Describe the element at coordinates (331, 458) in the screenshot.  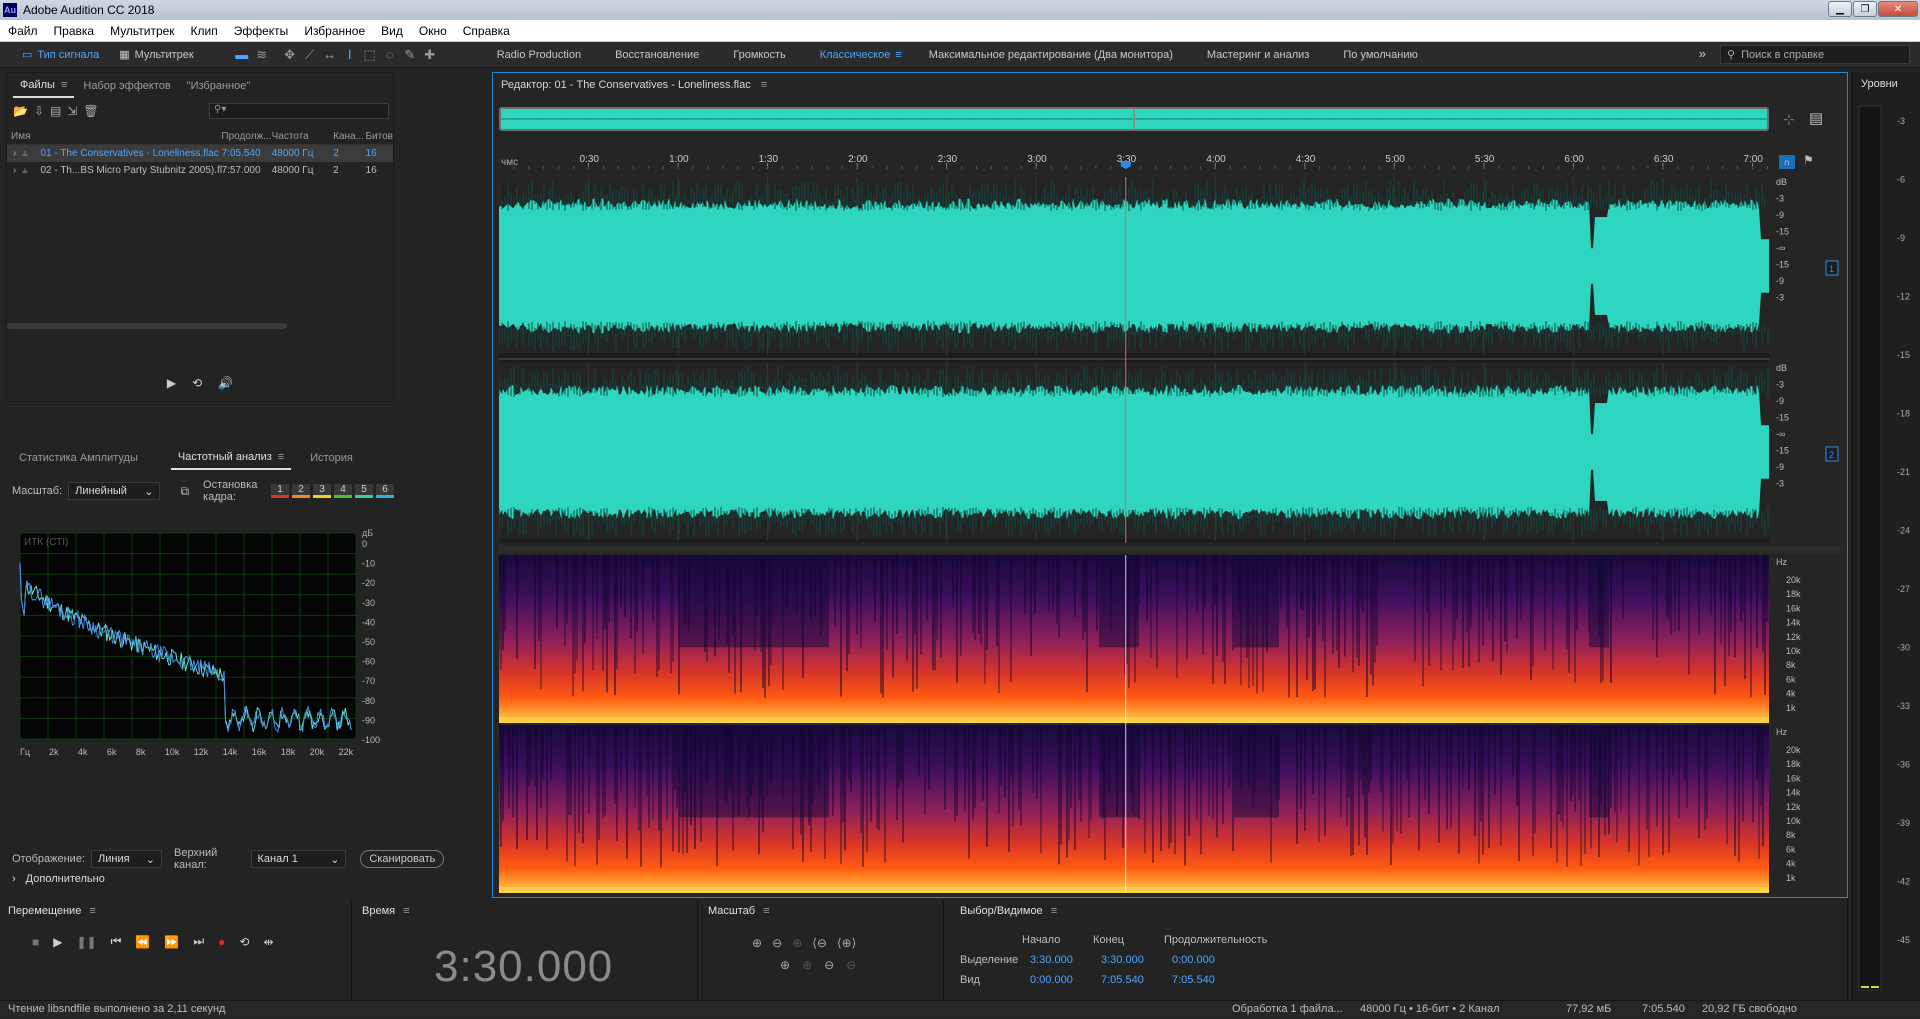
I see `tab-history: История` at that location.